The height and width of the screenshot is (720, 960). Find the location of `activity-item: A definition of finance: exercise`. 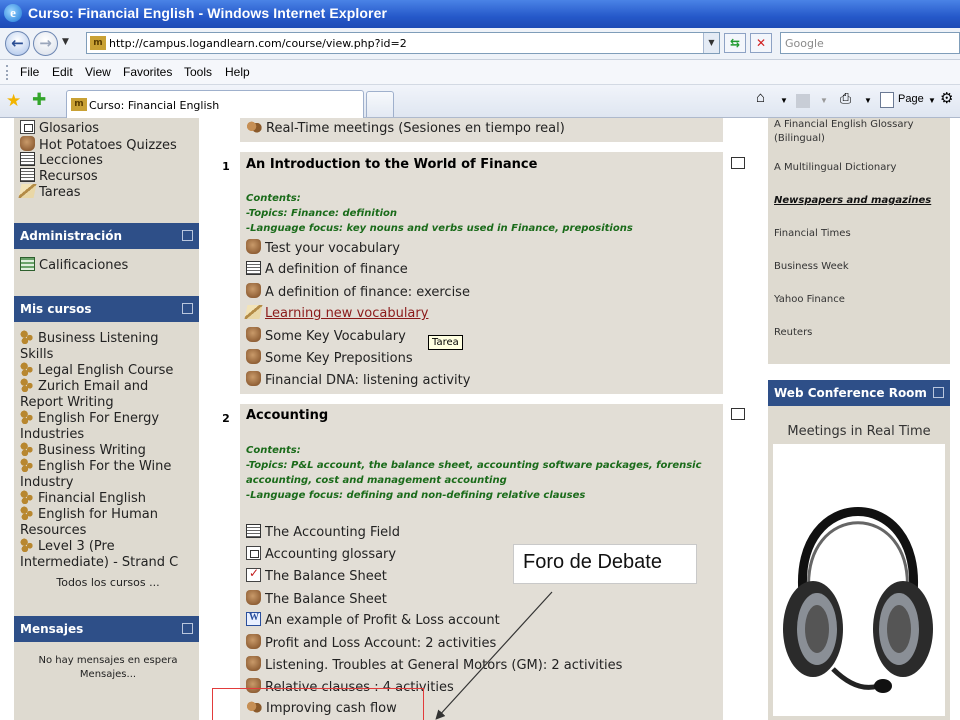

activity-item: A definition of finance: exercise is located at coordinates (358, 291).